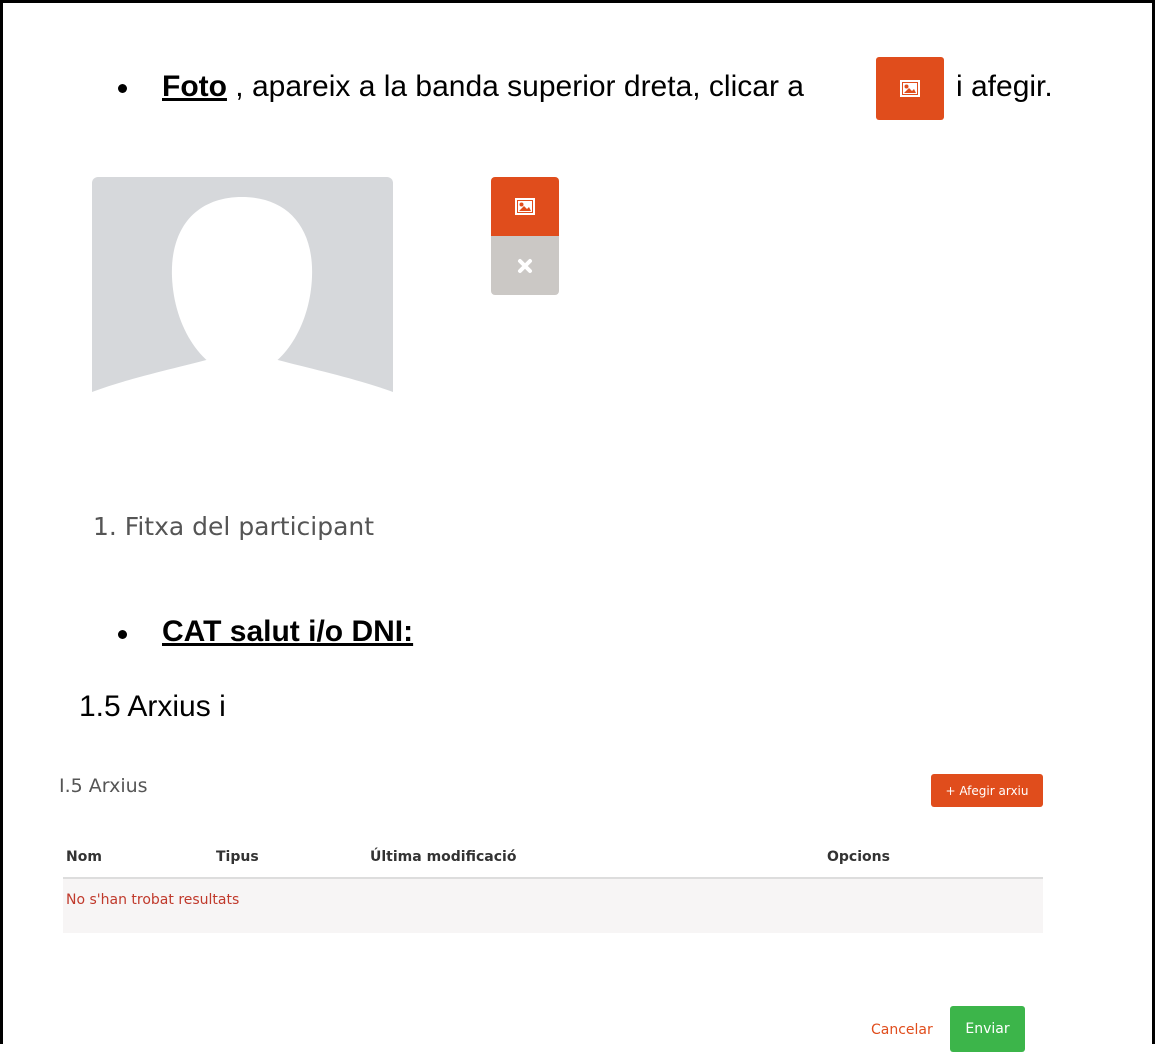  I want to click on cancel-link: Cancelar, so click(902, 1030).